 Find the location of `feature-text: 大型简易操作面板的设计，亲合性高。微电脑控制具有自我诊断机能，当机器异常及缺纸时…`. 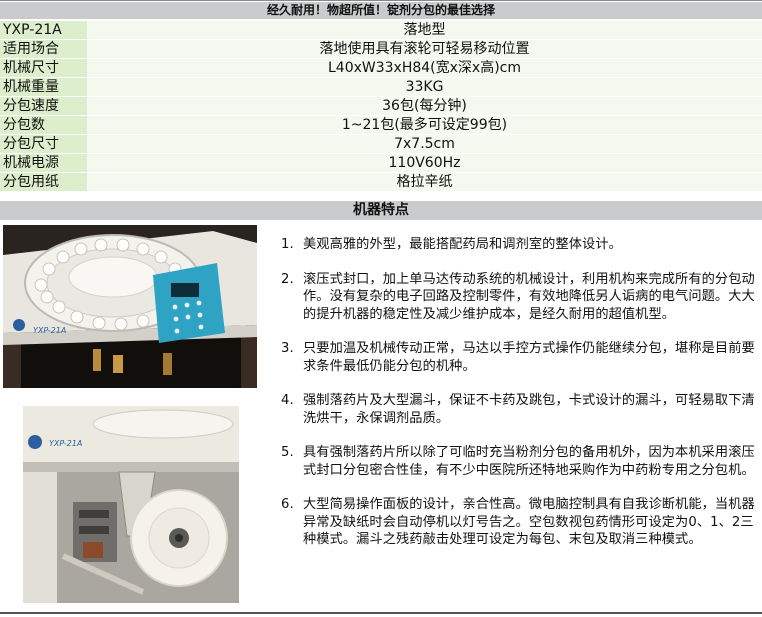

feature-text: 大型简易操作面板的设计，亲合性高。微电脑控制具有自我诊断机能，当机器异常及缺纸时… is located at coordinates (529, 522).